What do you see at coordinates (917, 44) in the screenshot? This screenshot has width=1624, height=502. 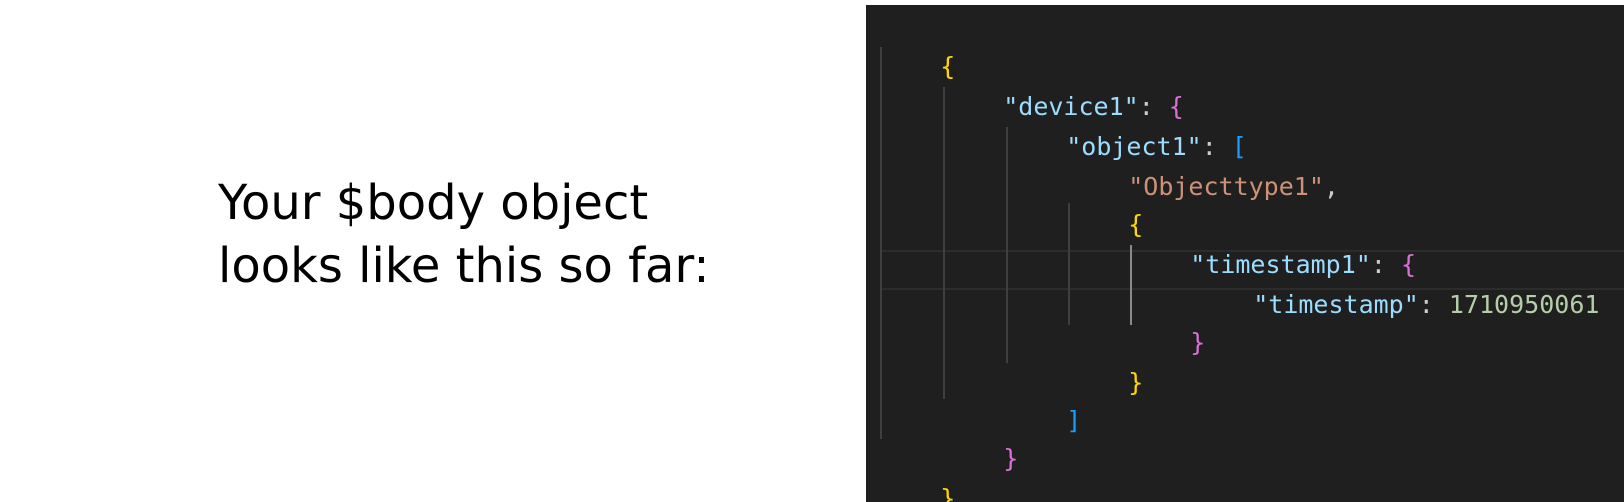 I see `code-line-1: {` at bounding box center [917, 44].